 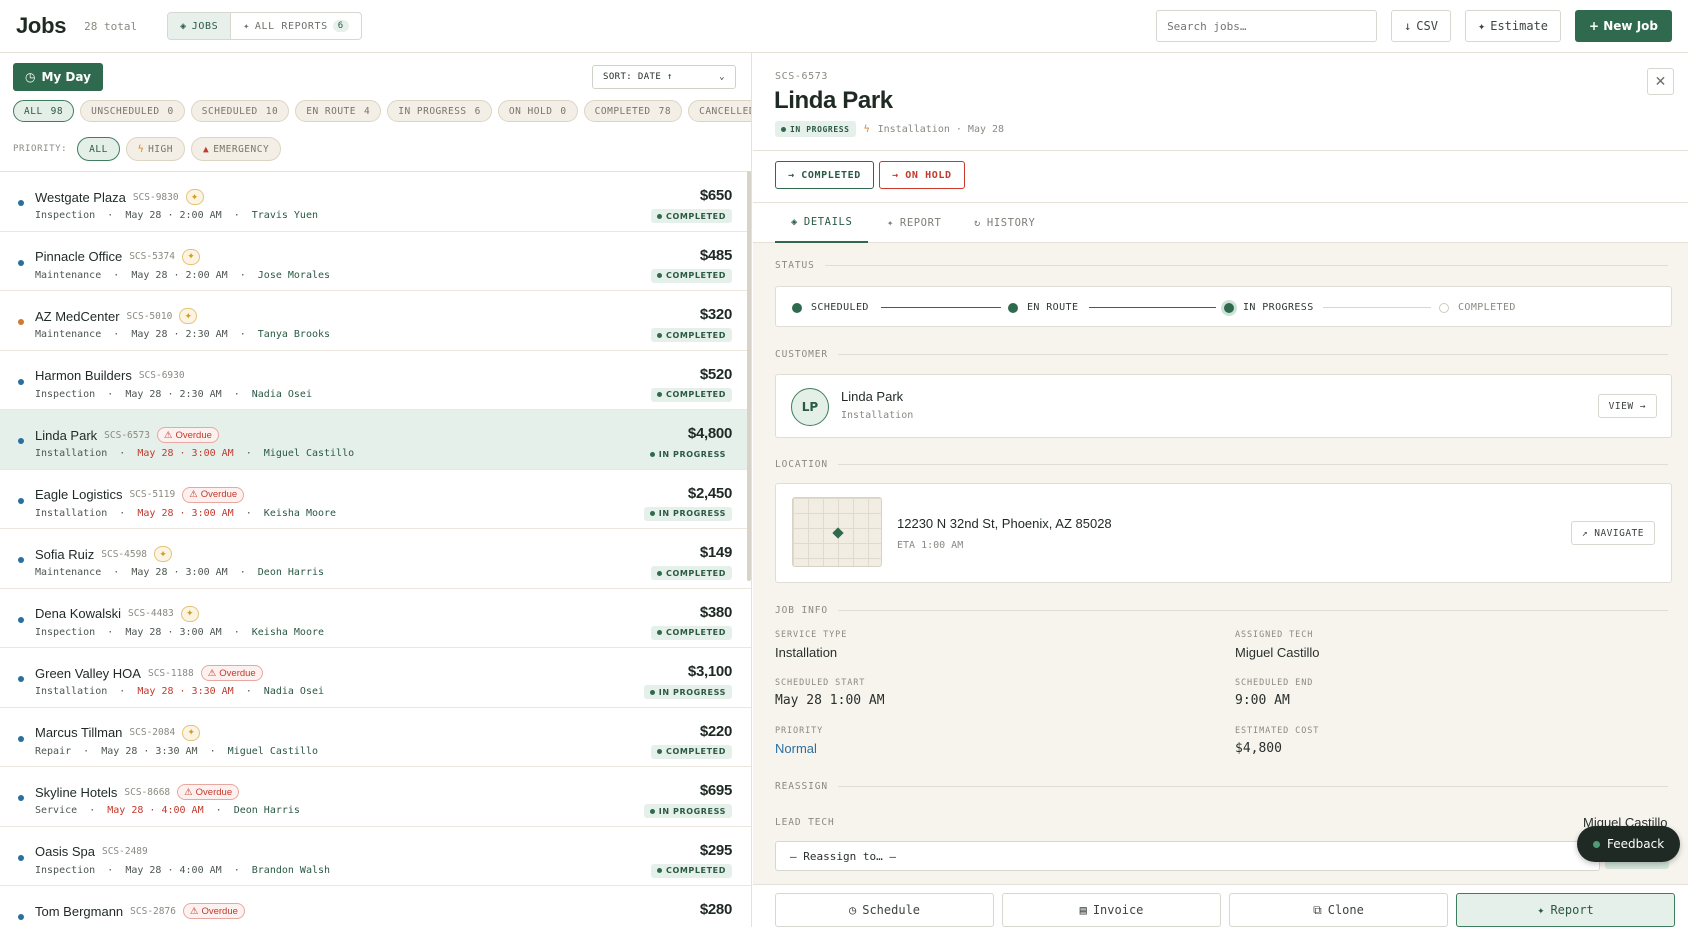 I want to click on jobs-view-button: ◈ JOBS, so click(x=200, y=26).